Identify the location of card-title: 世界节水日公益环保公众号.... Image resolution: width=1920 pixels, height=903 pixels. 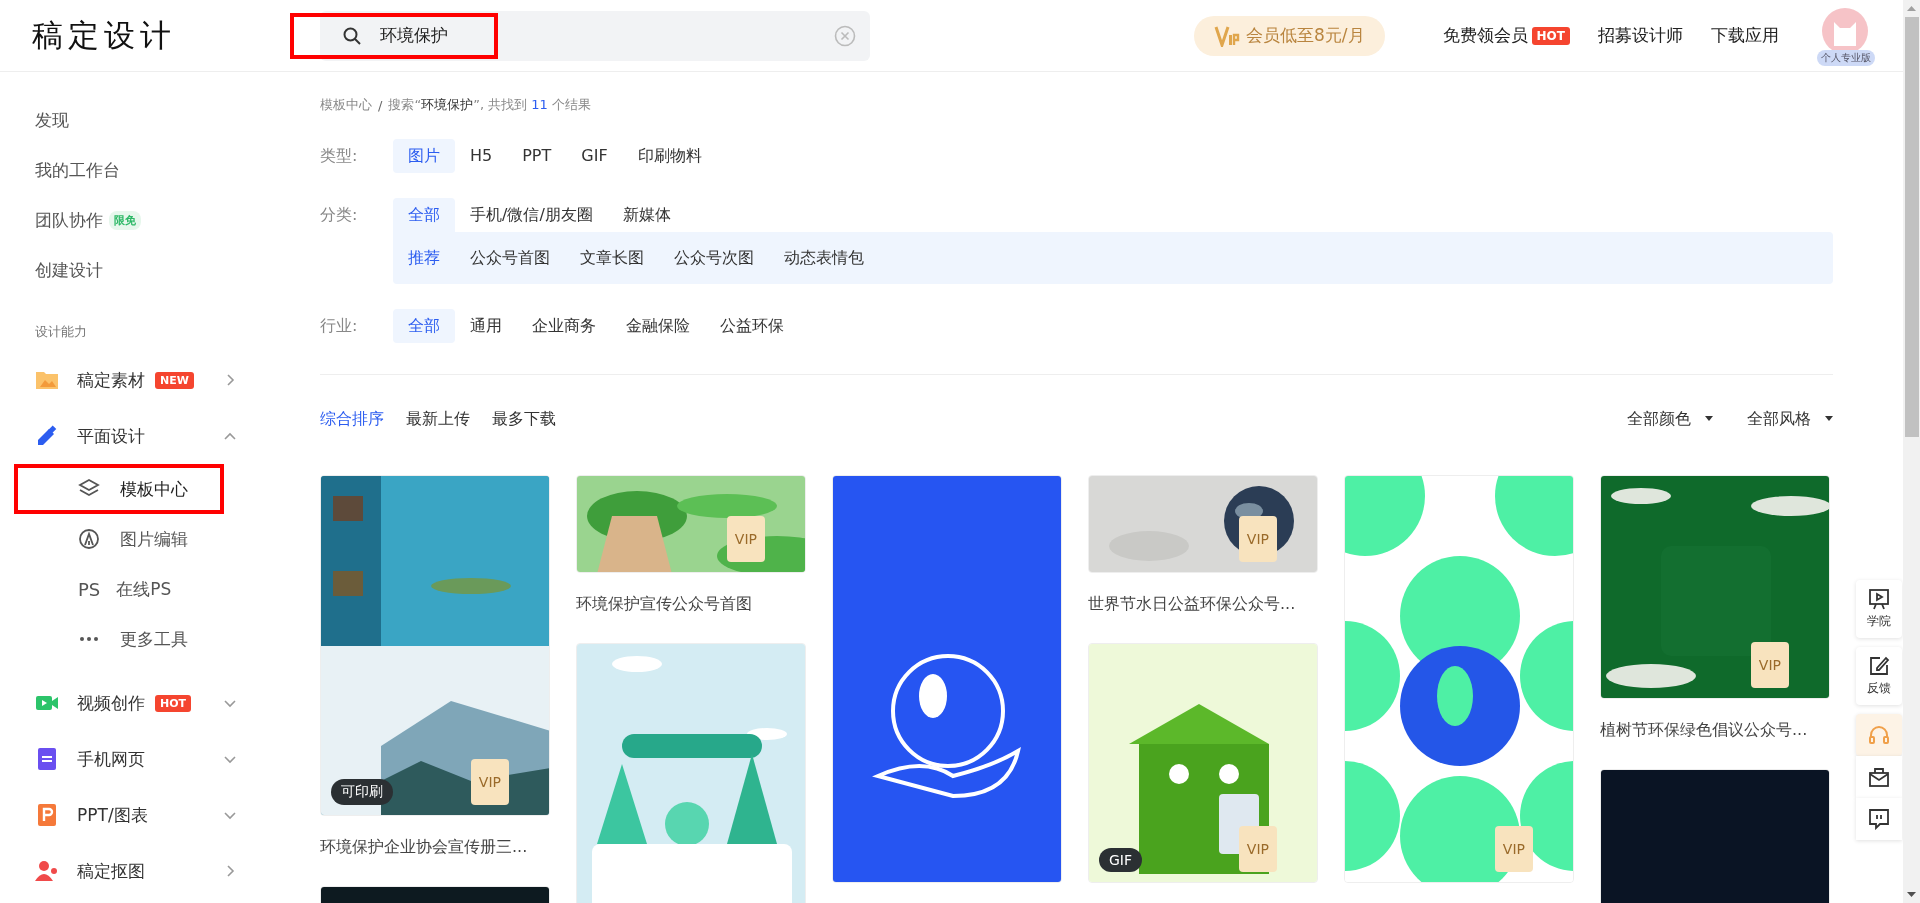
(1203, 608).